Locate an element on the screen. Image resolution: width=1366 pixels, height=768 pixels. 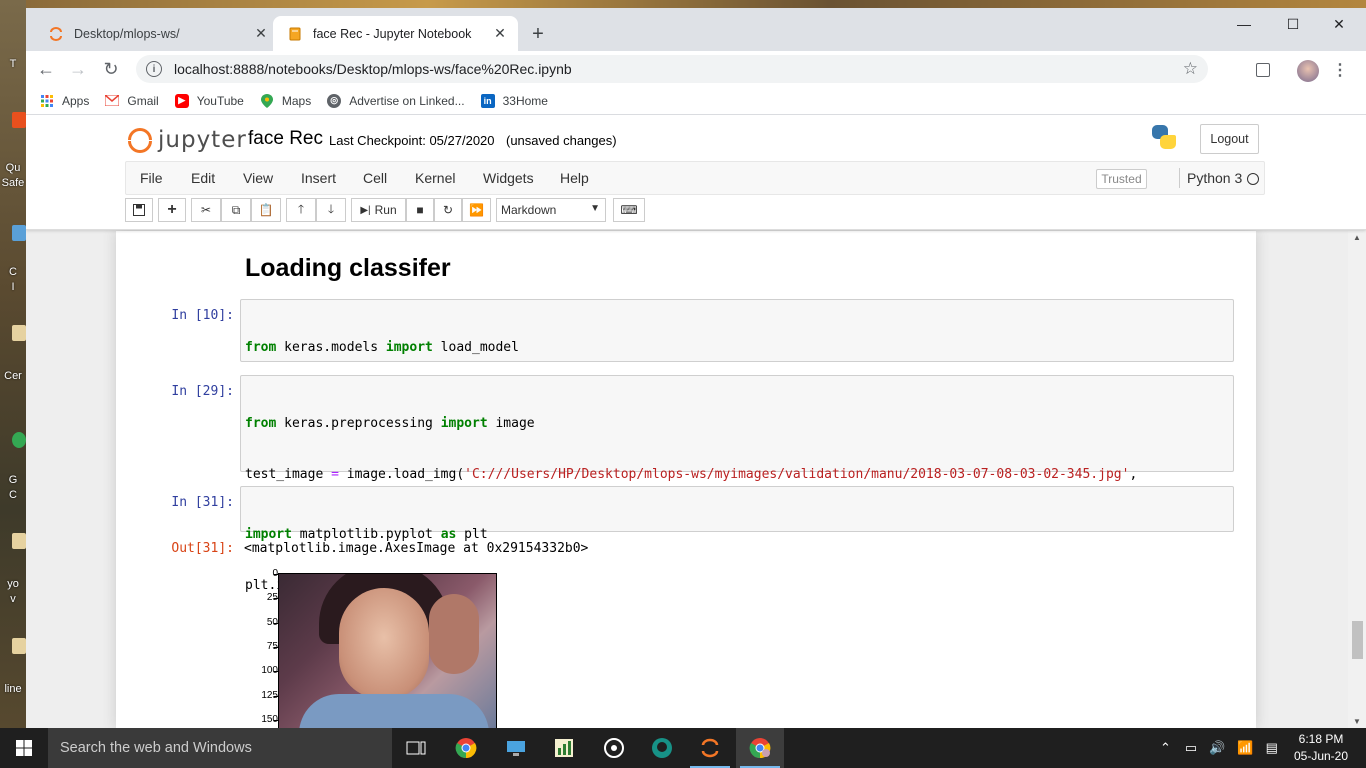
bookmark-gmail: Gmail is located at coordinates (132, 101).